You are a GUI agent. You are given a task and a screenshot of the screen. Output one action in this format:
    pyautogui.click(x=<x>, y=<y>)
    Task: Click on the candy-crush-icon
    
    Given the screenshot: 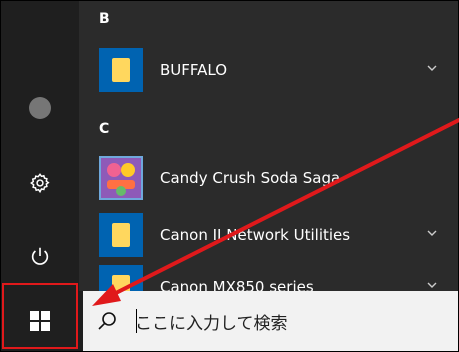 What is the action you would take?
    pyautogui.click(x=121, y=178)
    